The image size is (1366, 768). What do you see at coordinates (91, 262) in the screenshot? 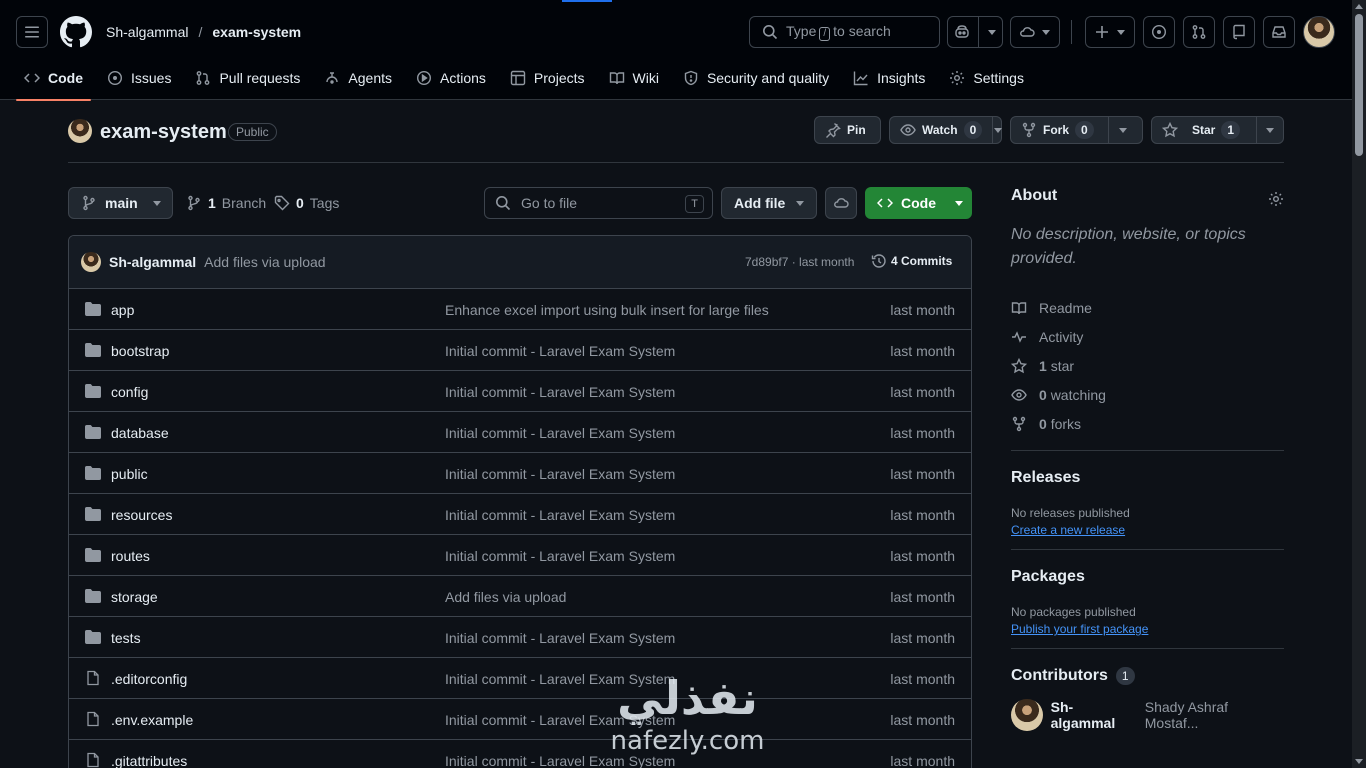
I see `commit-author-avatar` at bounding box center [91, 262].